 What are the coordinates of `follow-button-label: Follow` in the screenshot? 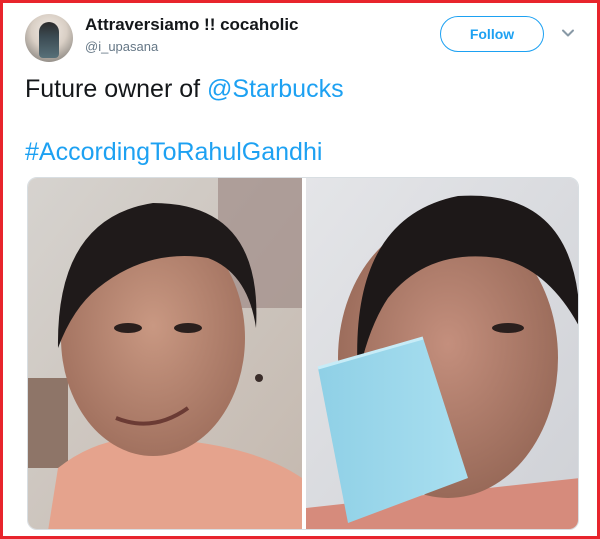 It's located at (492, 34).